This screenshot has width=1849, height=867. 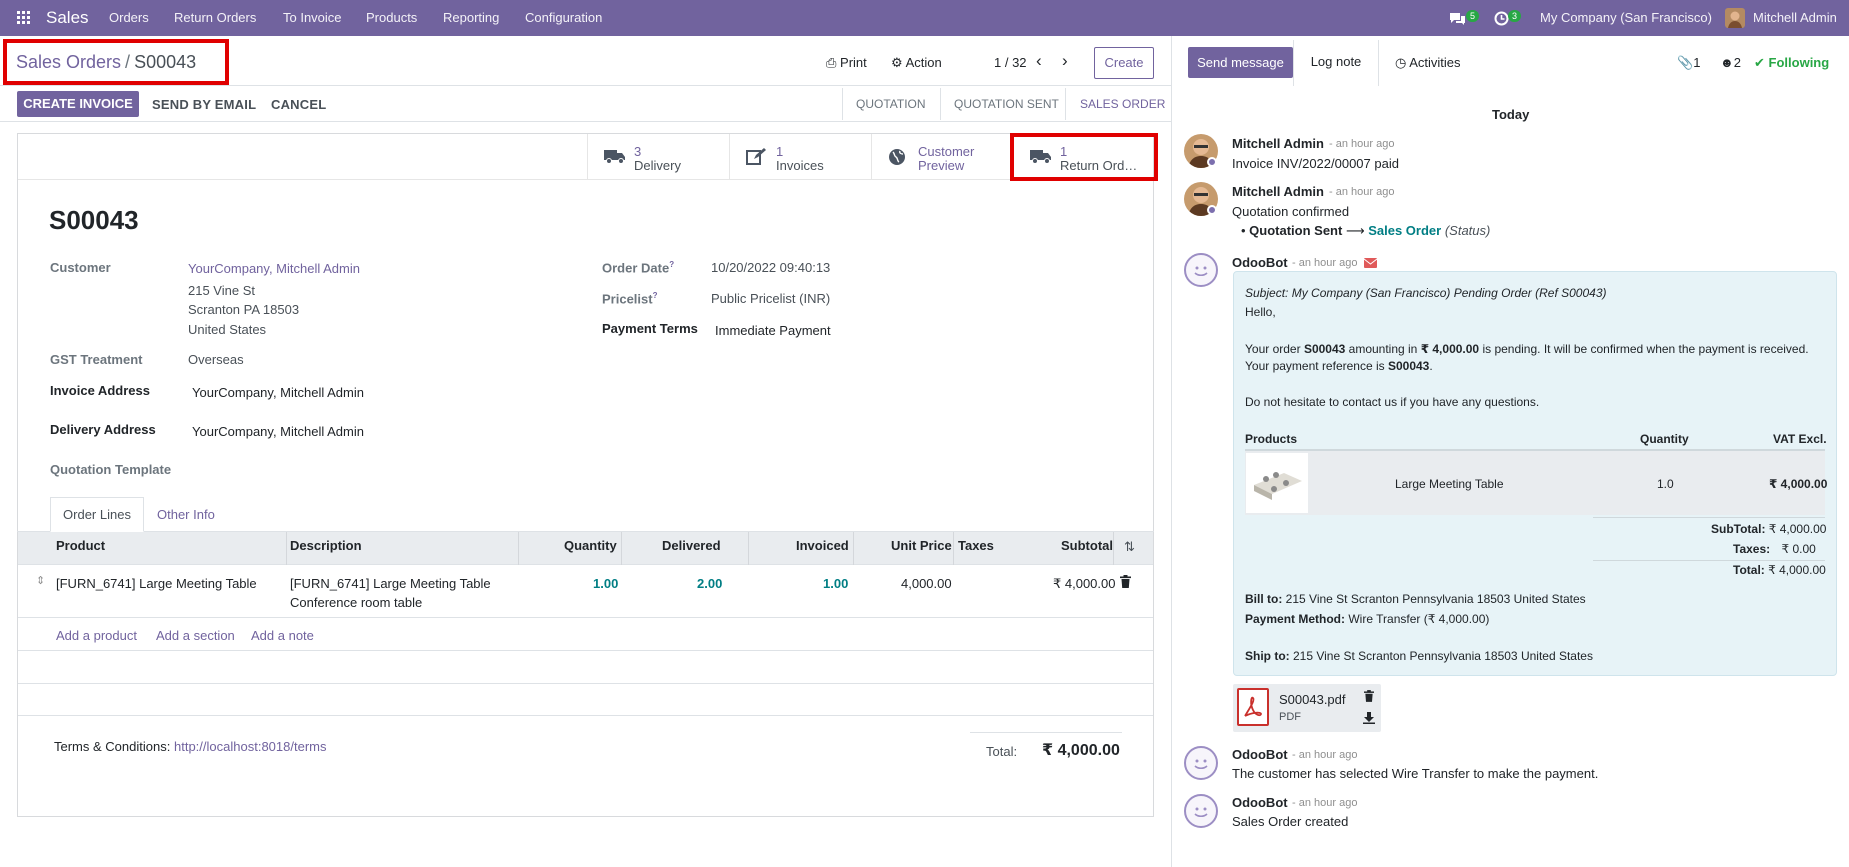 I want to click on pricelist-field: Public Pricelist (INR), so click(x=770, y=298).